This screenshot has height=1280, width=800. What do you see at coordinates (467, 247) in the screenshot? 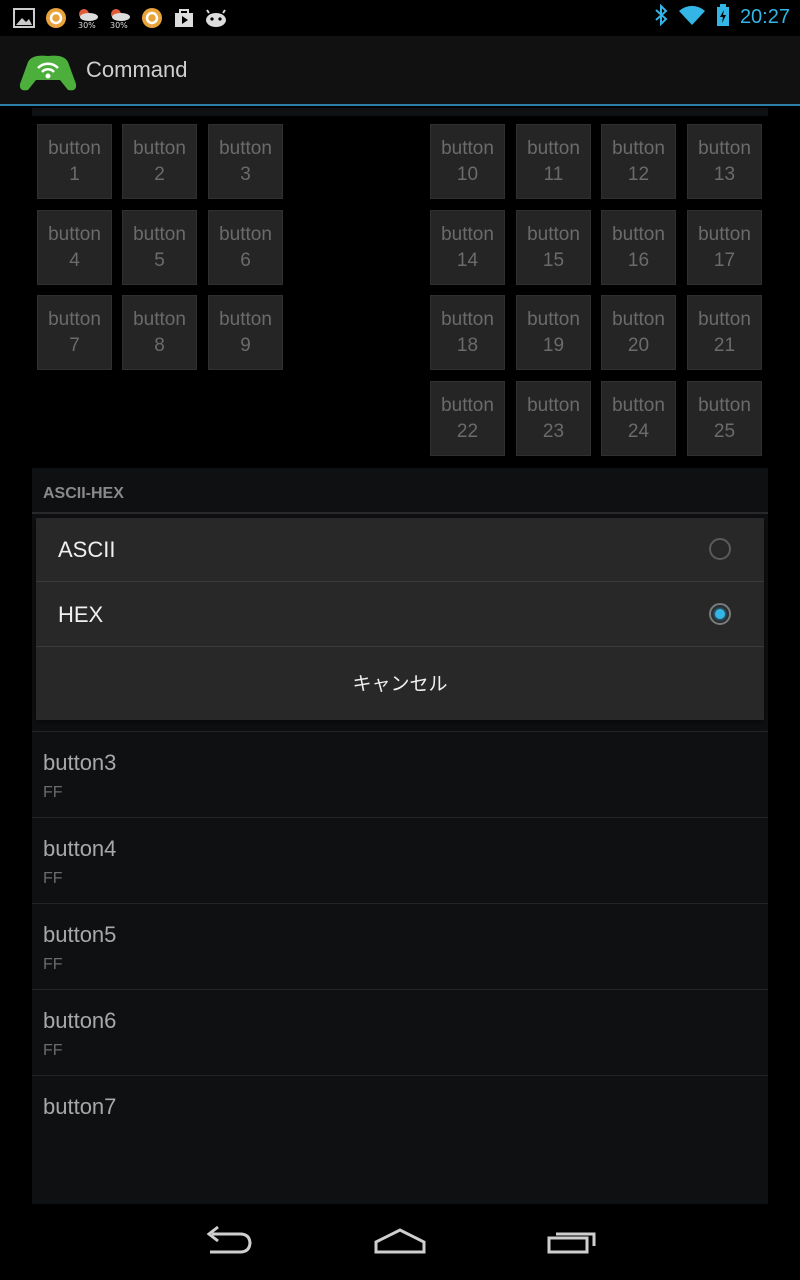
I see `grid-button-14: button 14` at bounding box center [467, 247].